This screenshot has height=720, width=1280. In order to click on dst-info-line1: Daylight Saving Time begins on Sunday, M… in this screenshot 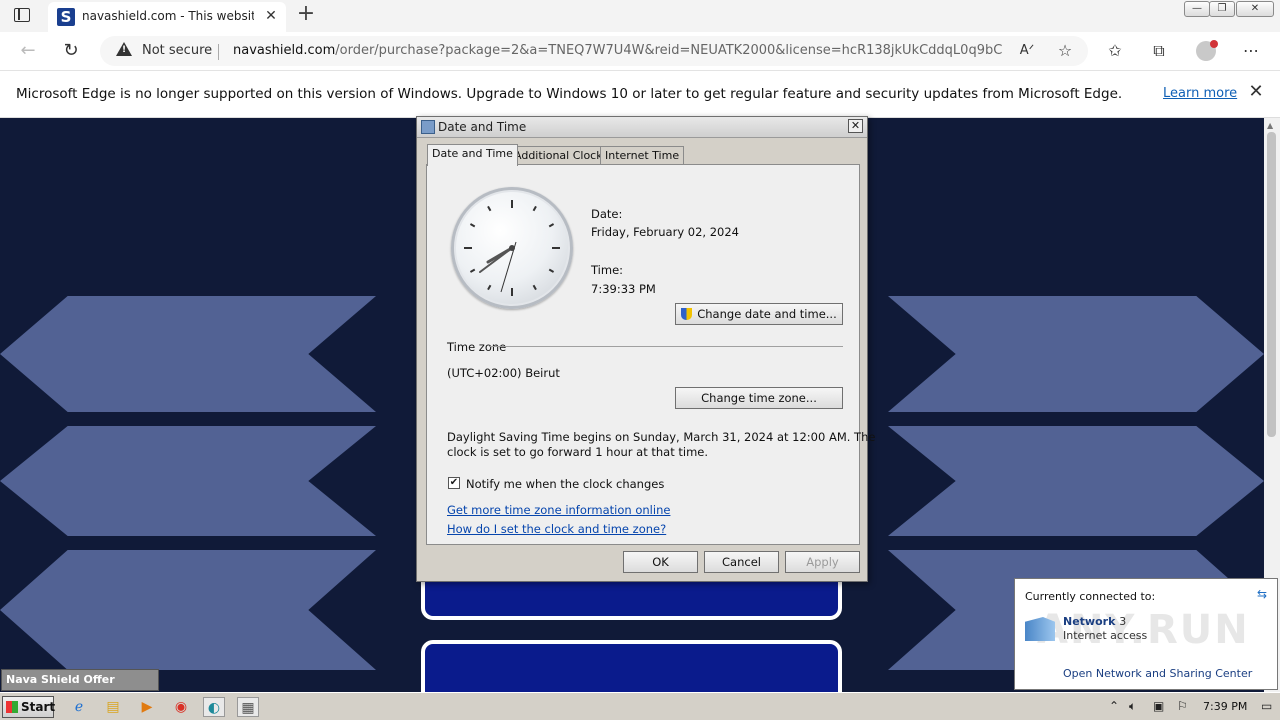, I will do `click(661, 437)`.